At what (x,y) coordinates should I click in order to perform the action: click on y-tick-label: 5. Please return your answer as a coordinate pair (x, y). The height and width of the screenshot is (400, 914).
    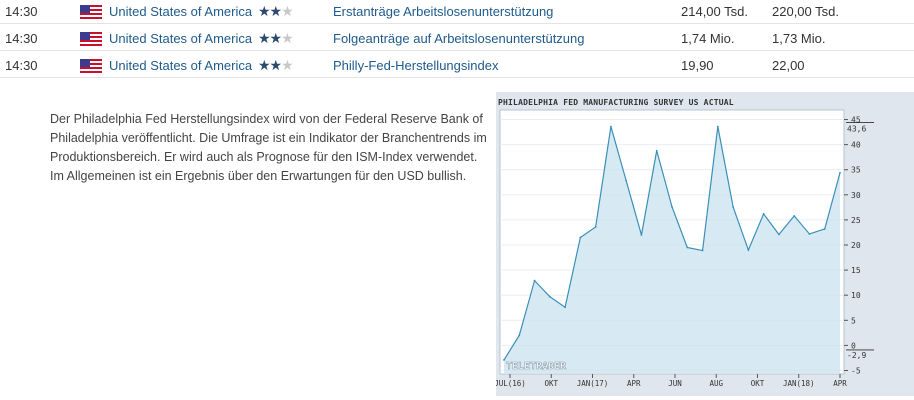
    Looking at the image, I should click on (853, 320).